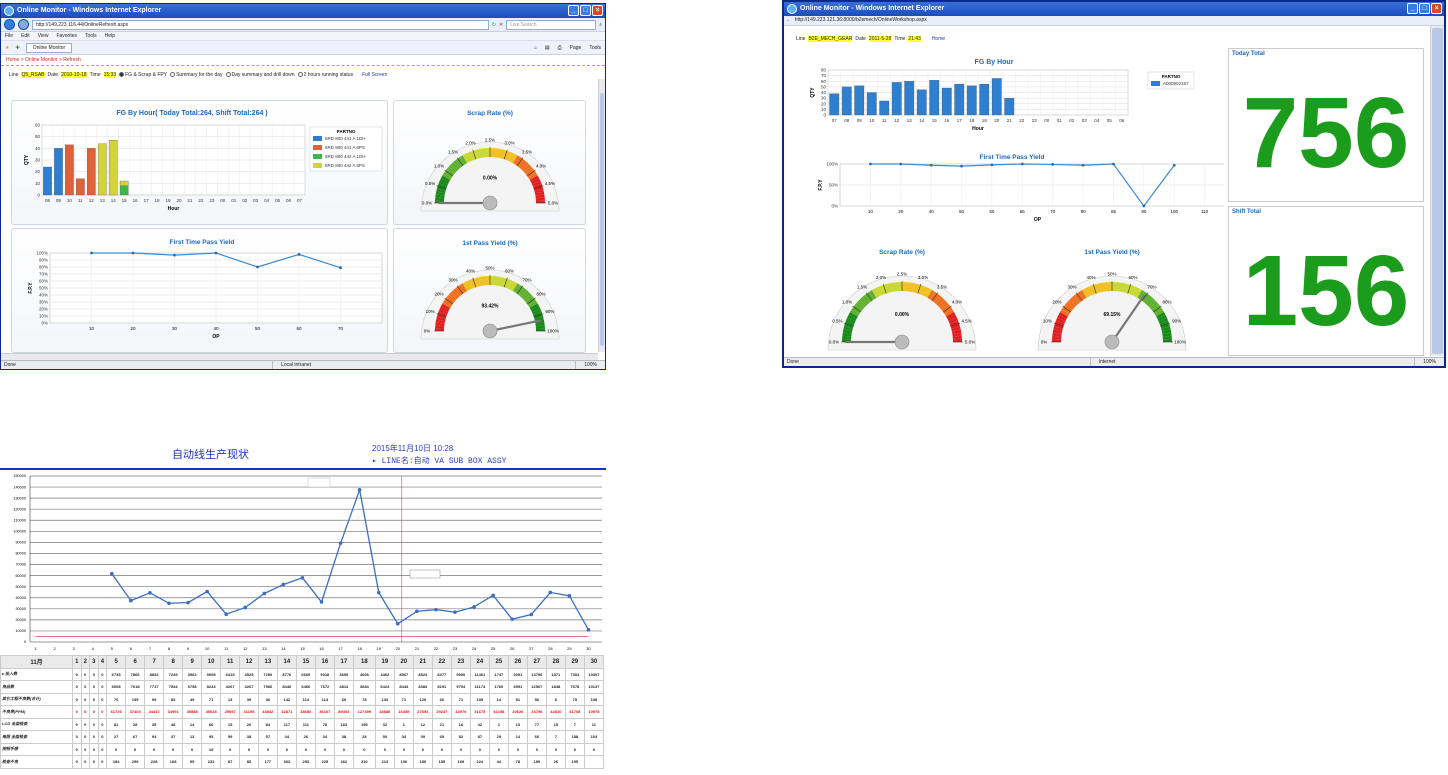 The height and width of the screenshot is (775, 1448). Describe the element at coordinates (498, 712) in the screenshot. I see `table-cell: 42158` at that location.